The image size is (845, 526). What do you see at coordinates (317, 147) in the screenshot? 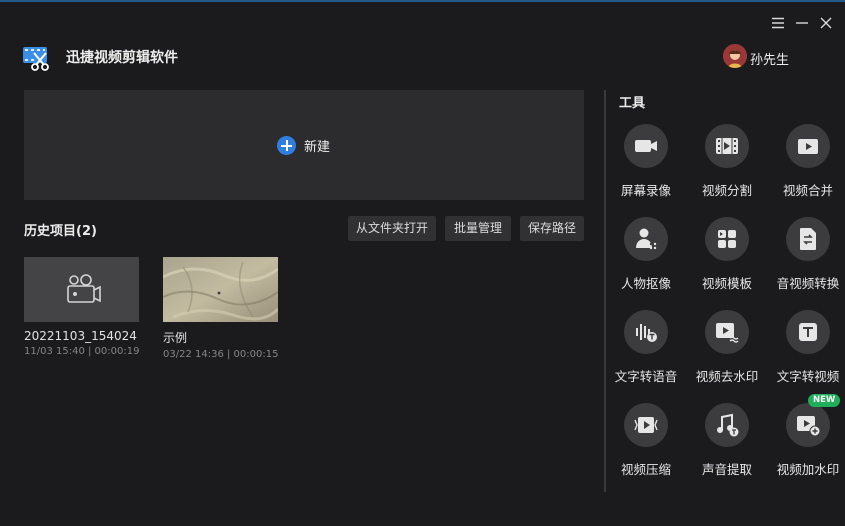
I see `new-project-label: 新建` at bounding box center [317, 147].